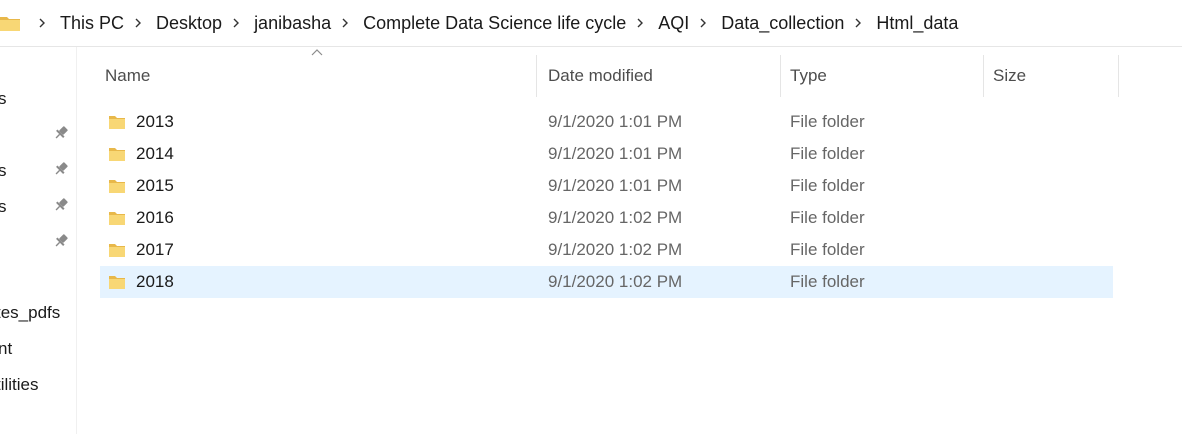  I want to click on nav-item-label: tilities, so click(19, 384).